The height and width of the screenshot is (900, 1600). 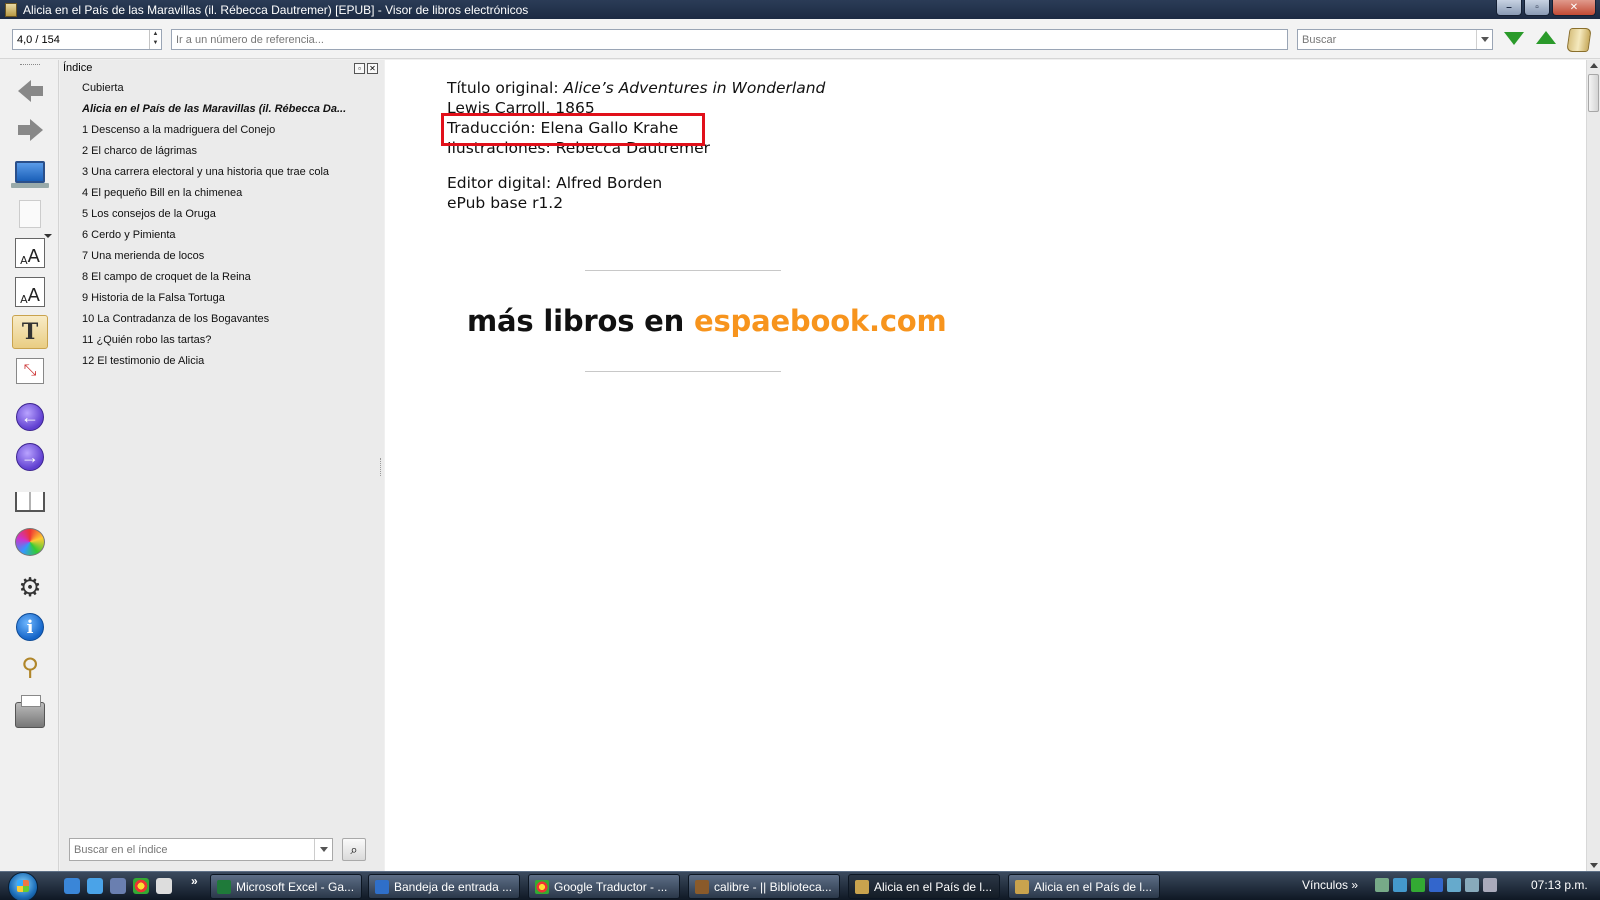 I want to click on find-previous-arrow-icon, so click(x=1546, y=37).